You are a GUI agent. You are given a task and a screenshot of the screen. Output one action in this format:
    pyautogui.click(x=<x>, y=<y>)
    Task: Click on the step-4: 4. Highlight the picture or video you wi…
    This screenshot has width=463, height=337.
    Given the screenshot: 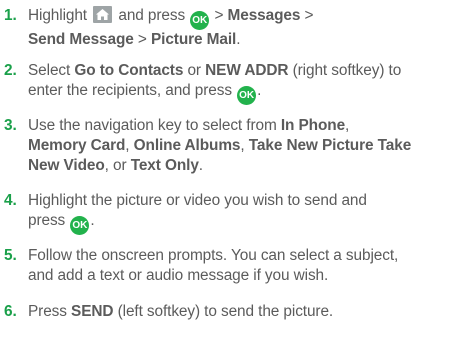 What is the action you would take?
    pyautogui.click(x=232, y=213)
    